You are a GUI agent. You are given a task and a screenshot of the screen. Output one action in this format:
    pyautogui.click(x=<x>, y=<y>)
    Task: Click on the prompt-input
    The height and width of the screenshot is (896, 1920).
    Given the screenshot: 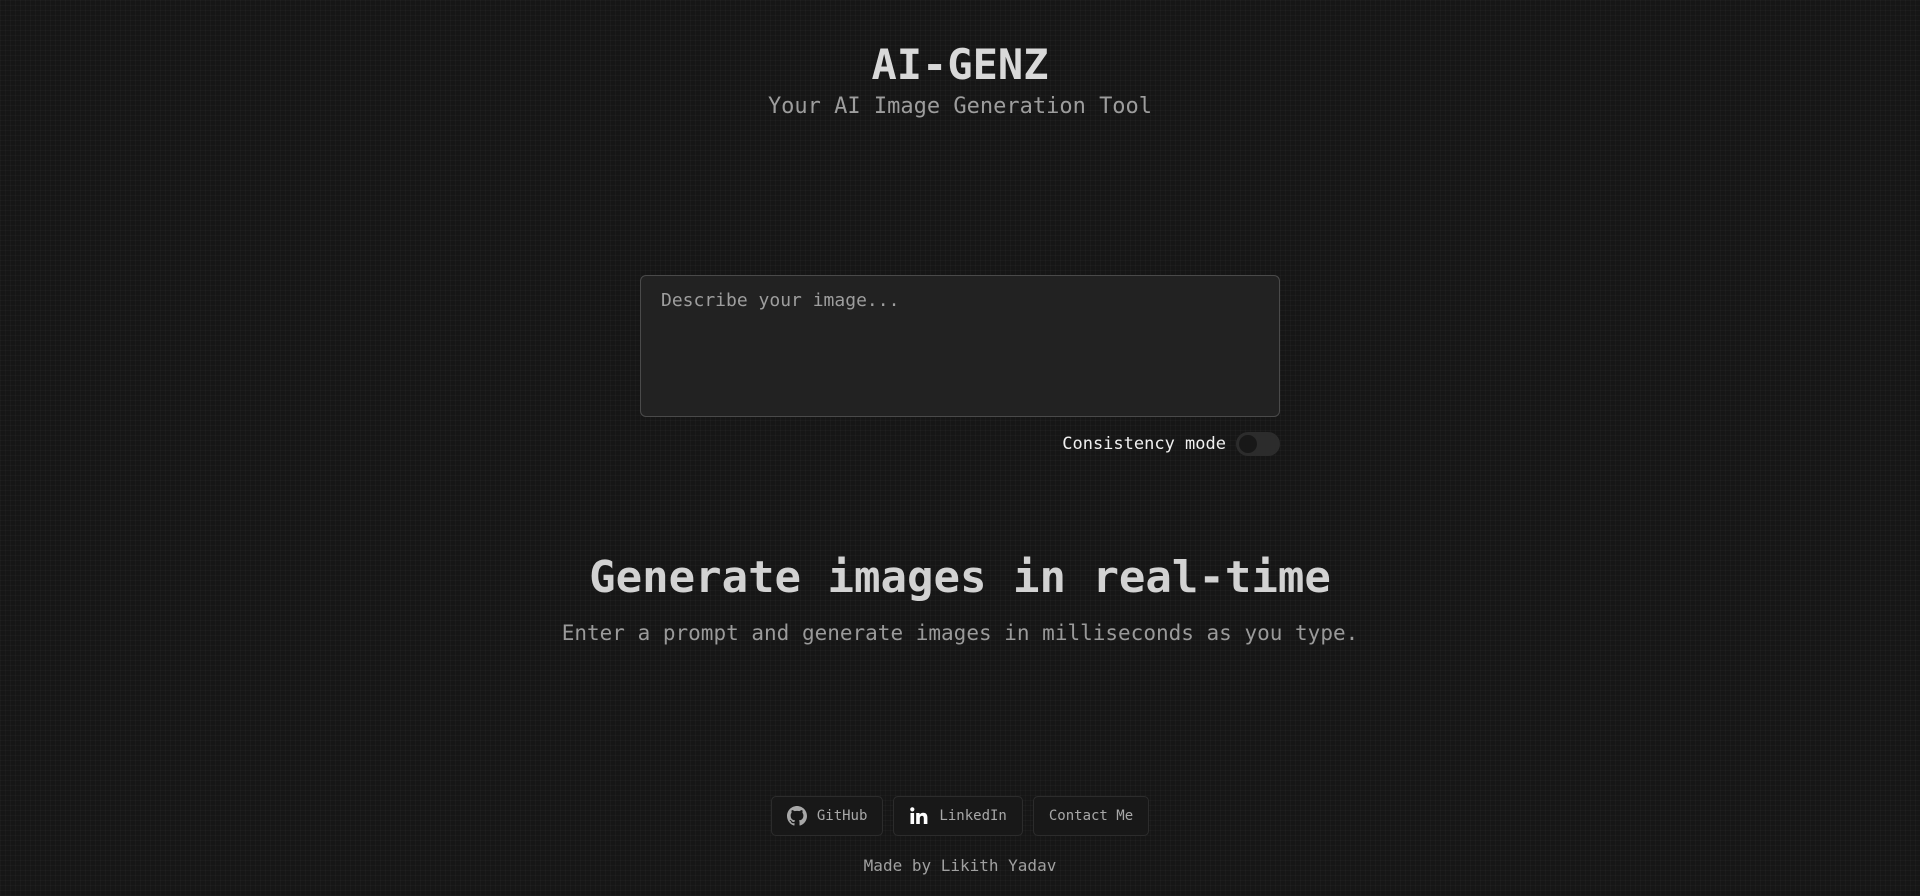 What is the action you would take?
    pyautogui.click(x=960, y=346)
    